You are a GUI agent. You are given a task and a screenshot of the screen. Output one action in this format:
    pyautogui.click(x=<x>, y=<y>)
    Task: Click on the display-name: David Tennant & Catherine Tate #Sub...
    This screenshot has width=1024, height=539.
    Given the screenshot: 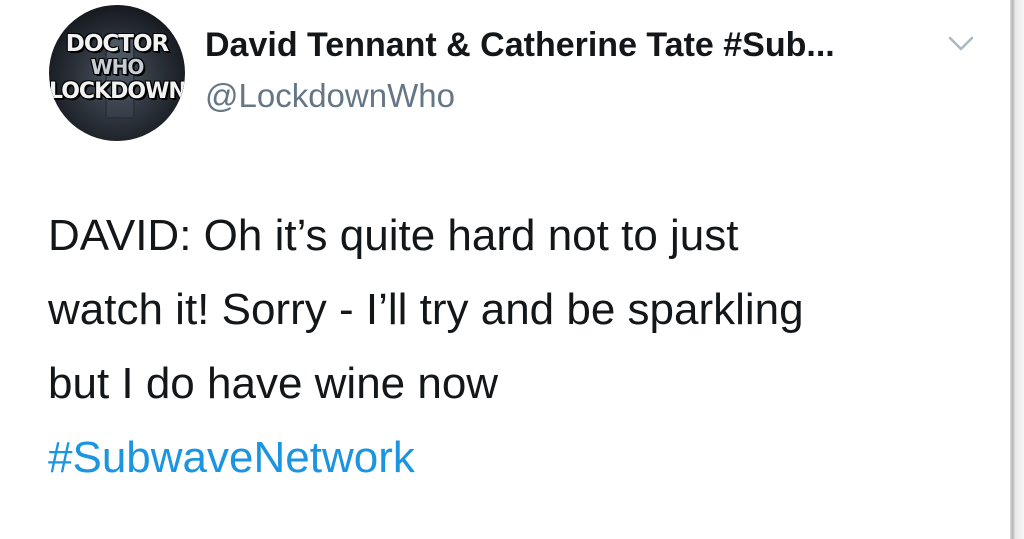 What is the action you would take?
    pyautogui.click(x=520, y=45)
    